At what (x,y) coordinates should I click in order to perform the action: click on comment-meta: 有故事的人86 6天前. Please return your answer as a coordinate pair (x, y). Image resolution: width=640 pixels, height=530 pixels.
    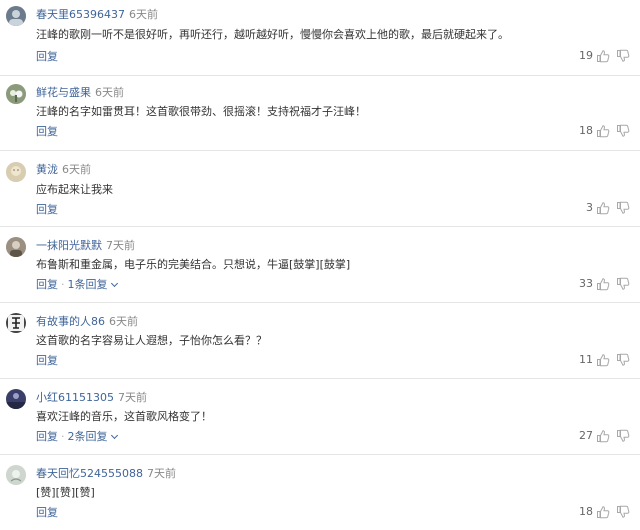
    Looking at the image, I should click on (87, 322).